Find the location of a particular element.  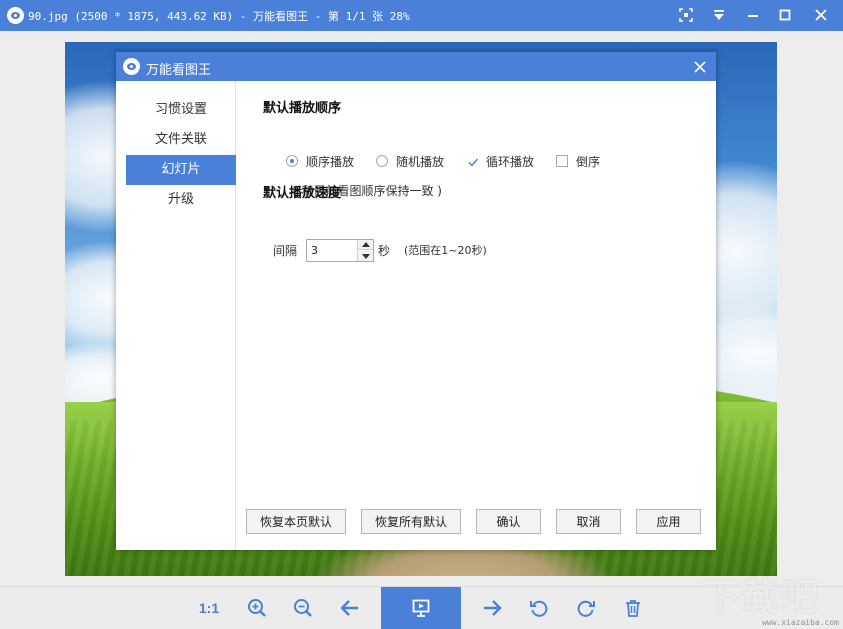

rotate-left-button is located at coordinates (539, 608).